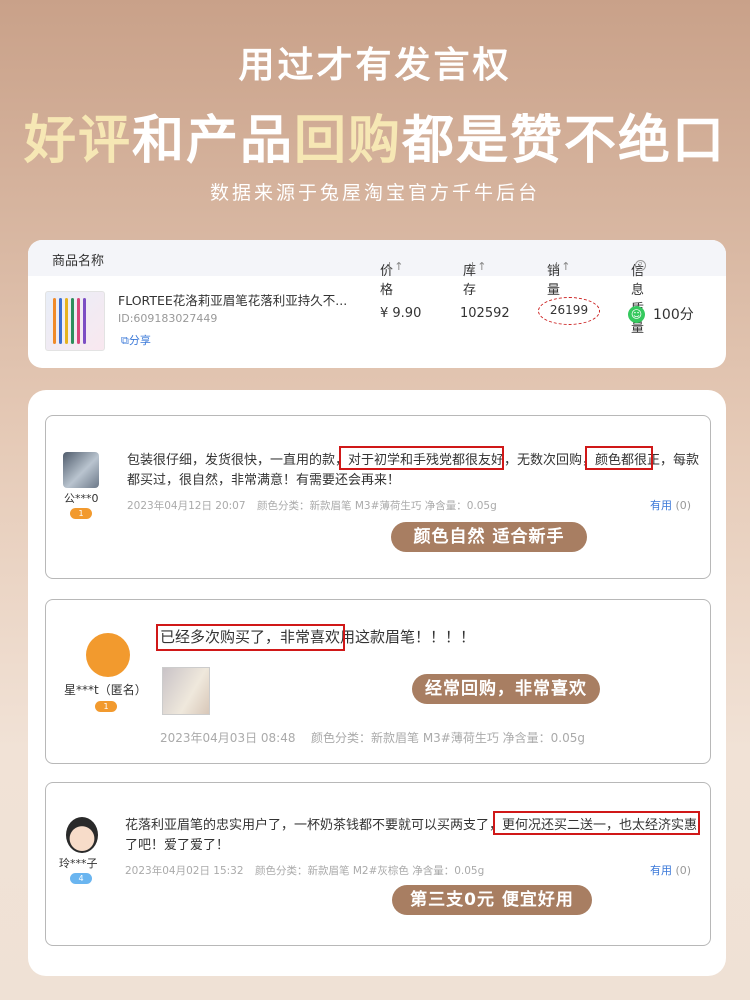  Describe the element at coordinates (212, 141) in the screenshot. I see `header-main-part-2: 和产品` at that location.